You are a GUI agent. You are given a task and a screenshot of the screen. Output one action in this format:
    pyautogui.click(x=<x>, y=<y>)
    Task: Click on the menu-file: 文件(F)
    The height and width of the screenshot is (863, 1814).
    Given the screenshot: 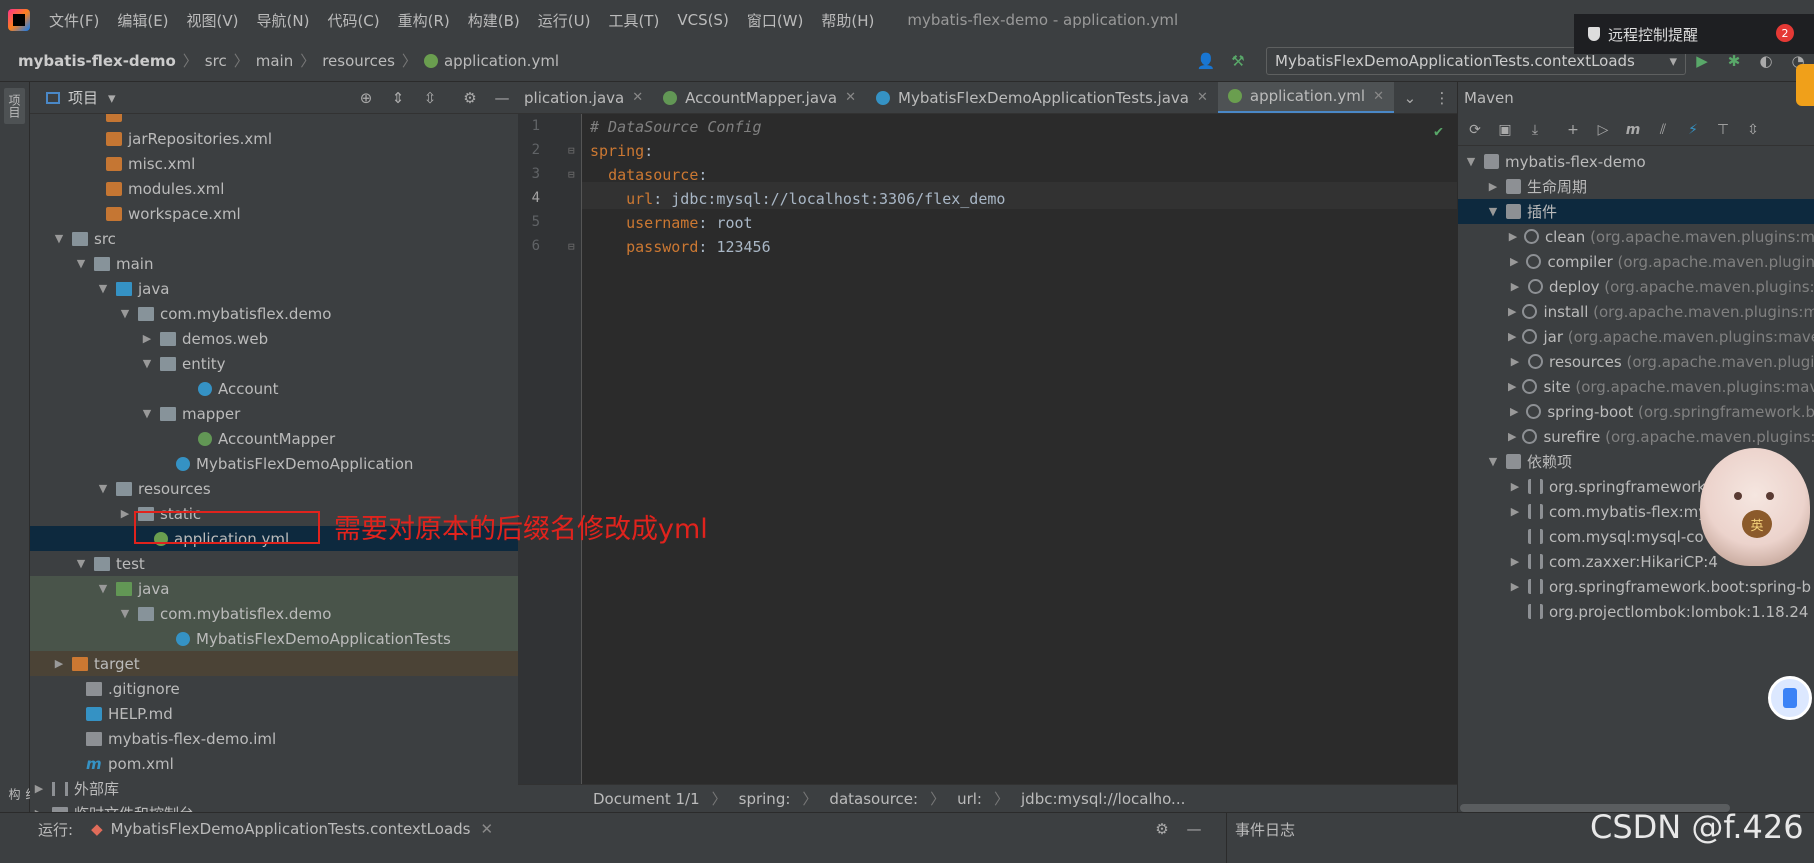 What is the action you would take?
    pyautogui.click(x=74, y=20)
    